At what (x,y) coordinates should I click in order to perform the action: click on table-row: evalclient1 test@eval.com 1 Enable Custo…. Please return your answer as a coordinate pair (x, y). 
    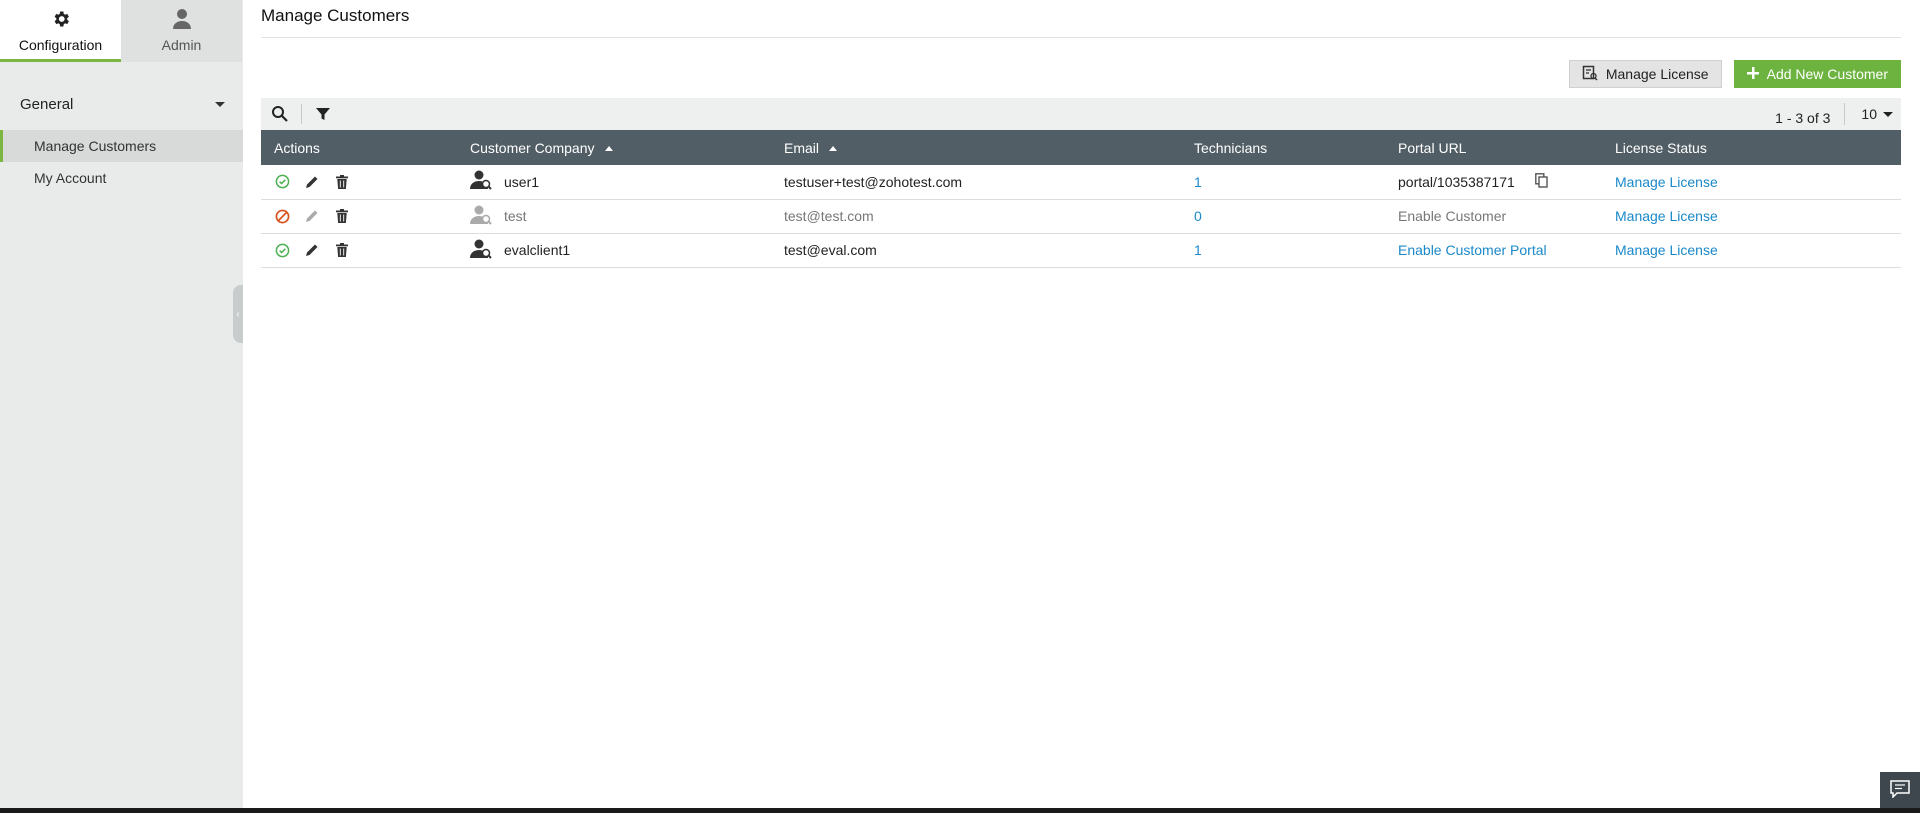
    Looking at the image, I should click on (1081, 250).